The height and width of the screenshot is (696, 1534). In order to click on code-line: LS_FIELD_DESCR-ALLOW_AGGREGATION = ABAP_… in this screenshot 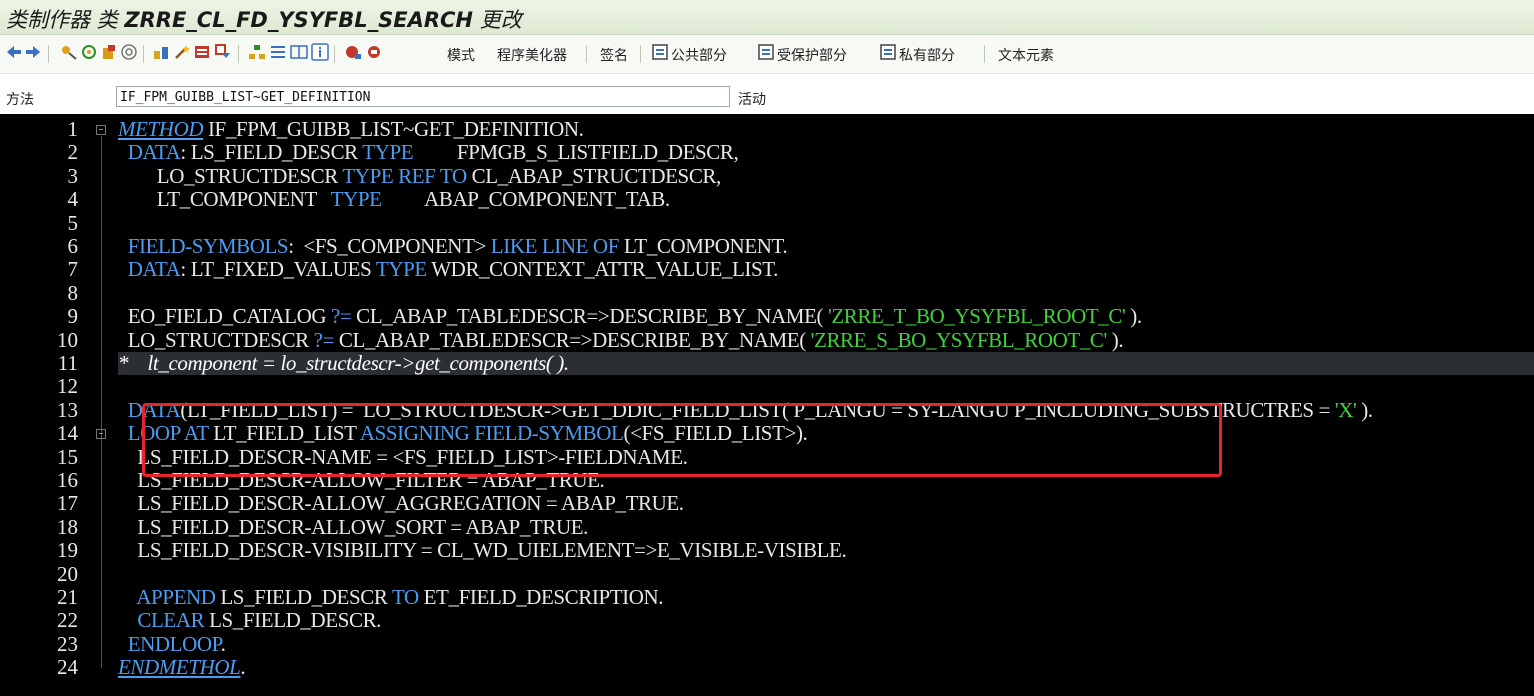, I will do `click(401, 503)`.